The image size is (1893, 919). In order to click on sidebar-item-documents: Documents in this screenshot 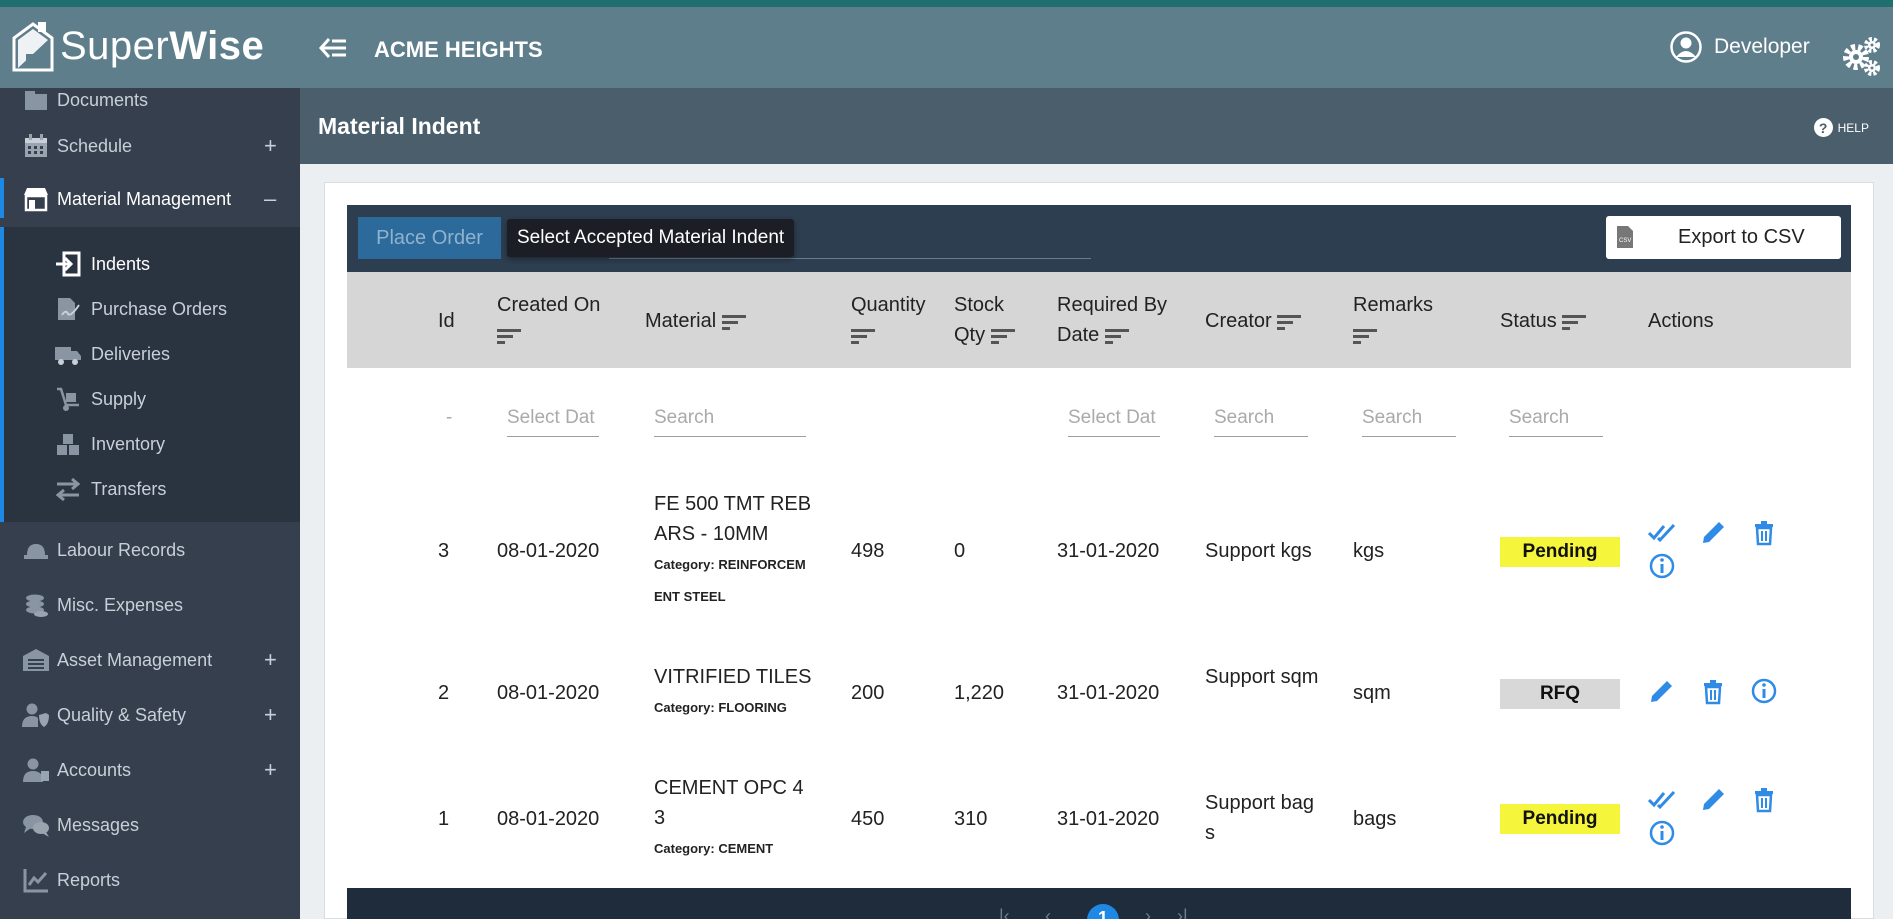, I will do `click(150, 104)`.